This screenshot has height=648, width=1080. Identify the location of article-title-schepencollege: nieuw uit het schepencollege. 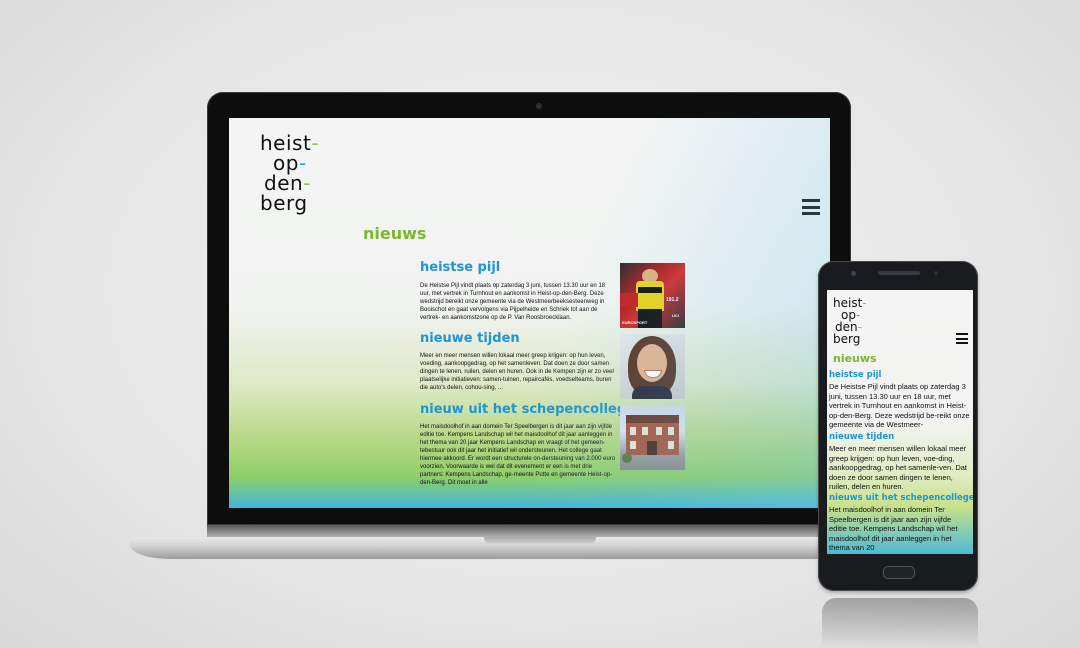
(527, 409).